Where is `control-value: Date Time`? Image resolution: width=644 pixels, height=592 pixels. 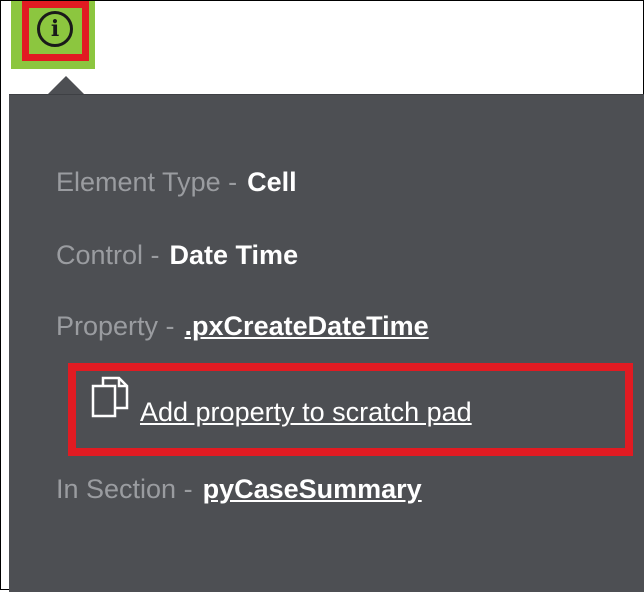 control-value: Date Time is located at coordinates (234, 255).